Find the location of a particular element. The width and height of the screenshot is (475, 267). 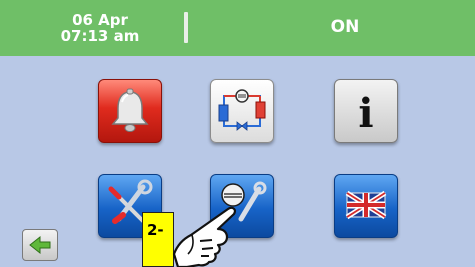

bell-icon is located at coordinates (130, 110).